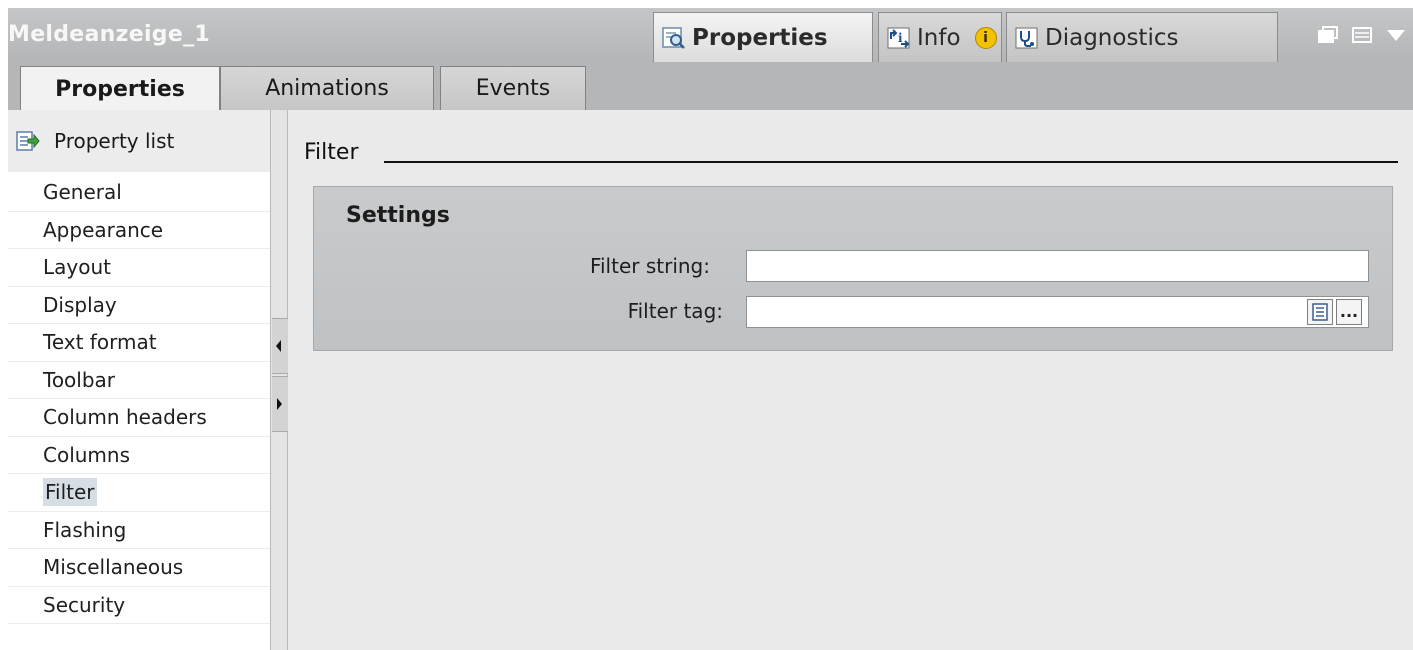  I want to click on nav-item-miscellaneous: Miscellaneous, so click(139, 568).